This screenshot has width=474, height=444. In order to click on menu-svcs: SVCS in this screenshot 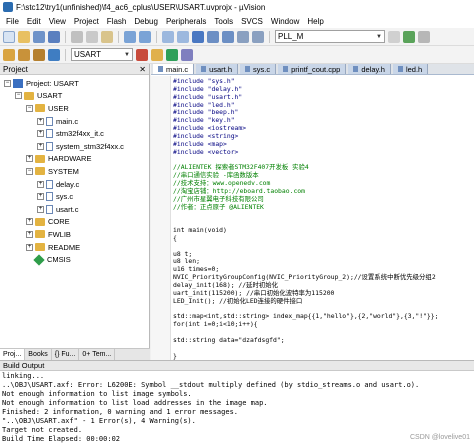, I will do `click(252, 21)`.